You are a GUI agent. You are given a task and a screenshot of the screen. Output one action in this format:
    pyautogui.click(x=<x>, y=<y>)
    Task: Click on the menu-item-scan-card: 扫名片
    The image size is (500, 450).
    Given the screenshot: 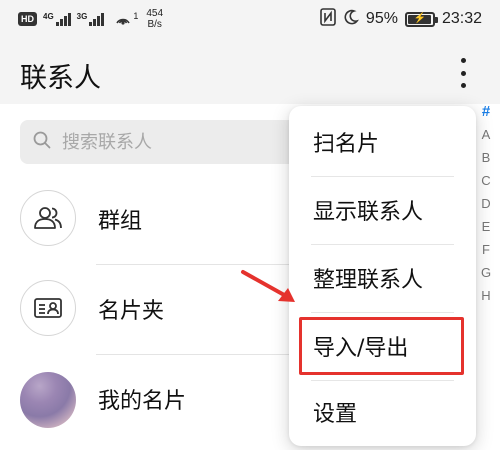 What is the action you would take?
    pyautogui.click(x=382, y=142)
    